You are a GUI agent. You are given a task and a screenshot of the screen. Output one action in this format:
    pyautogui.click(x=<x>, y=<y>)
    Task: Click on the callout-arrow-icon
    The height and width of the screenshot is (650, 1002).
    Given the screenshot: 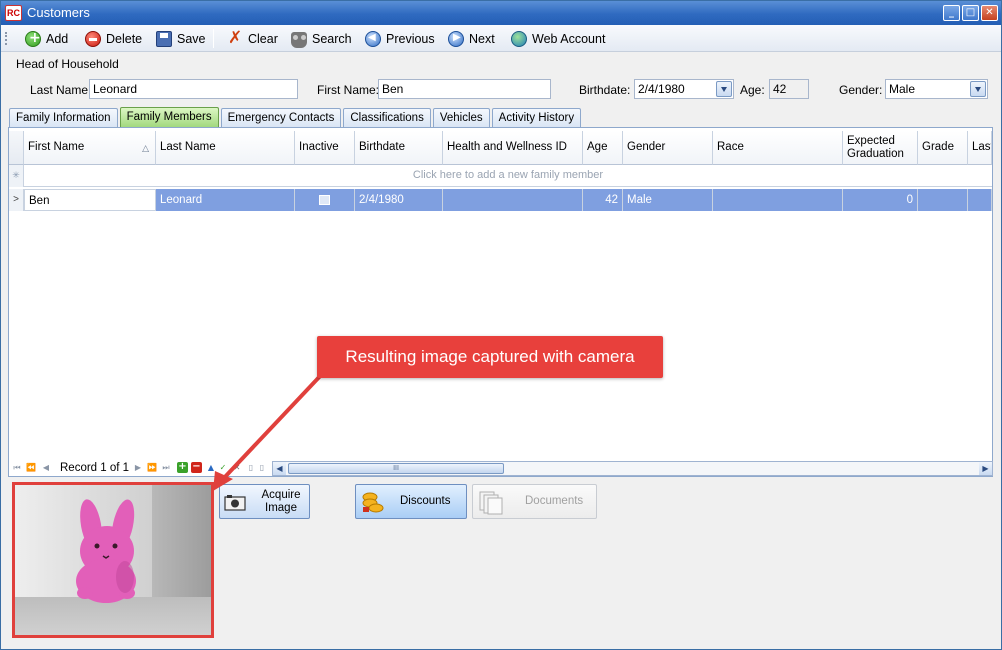 What is the action you would take?
    pyautogui.click(x=269, y=431)
    